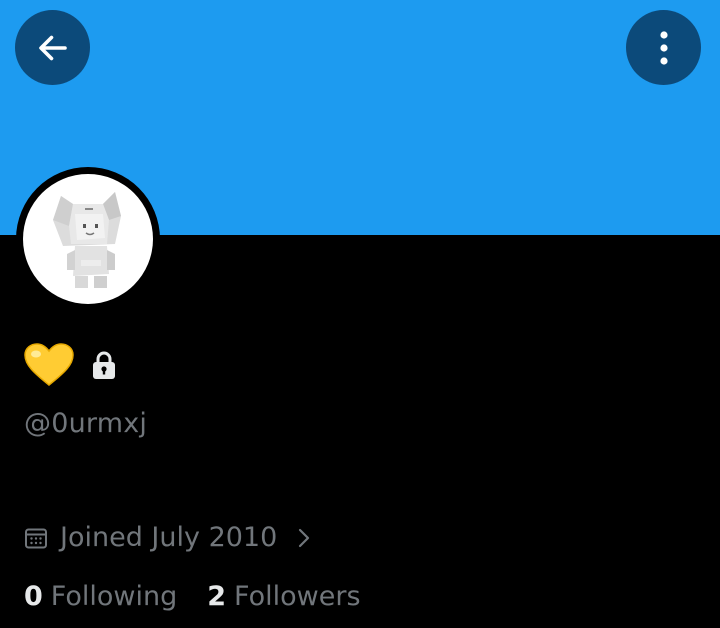 The height and width of the screenshot is (628, 720). I want to click on followers-link: 2 Followers, so click(283, 596).